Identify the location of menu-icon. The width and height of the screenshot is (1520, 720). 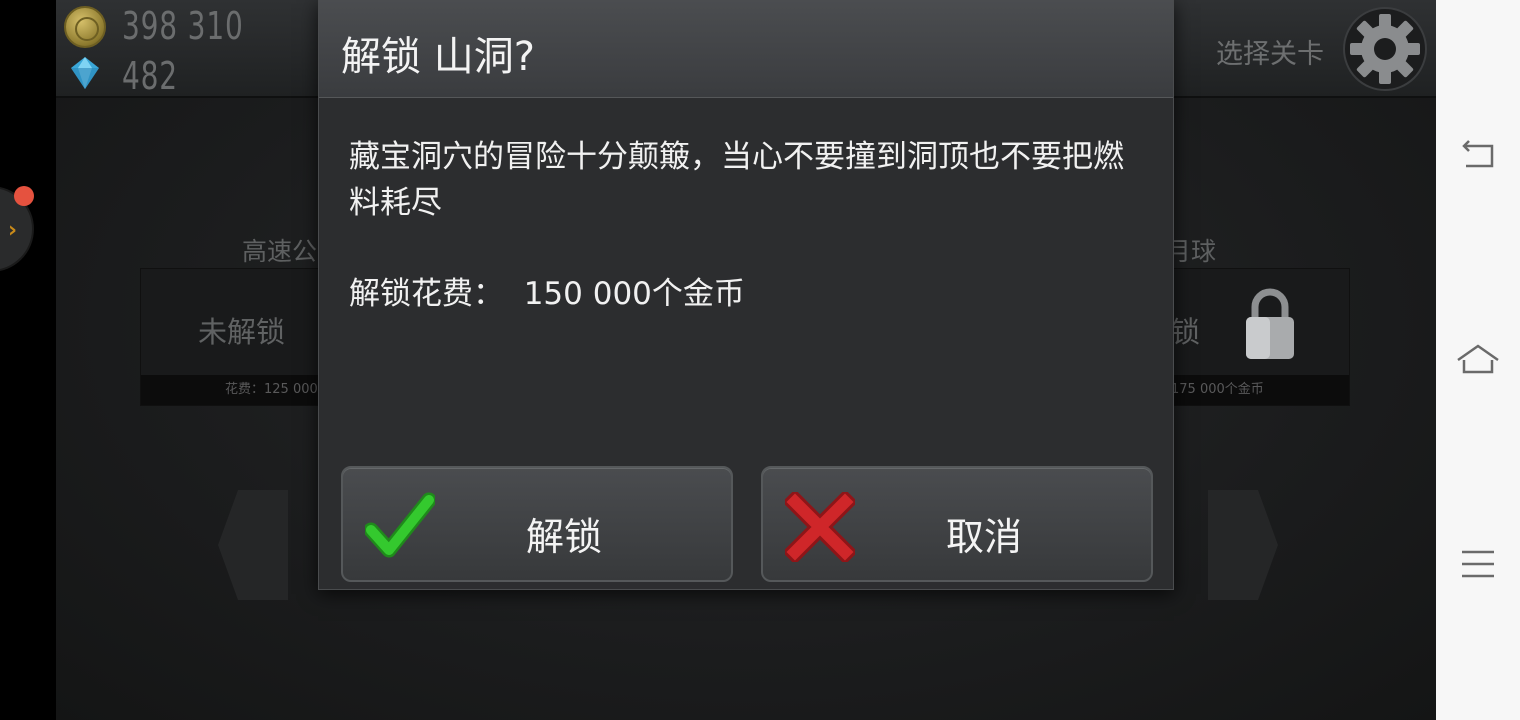
(1478, 564).